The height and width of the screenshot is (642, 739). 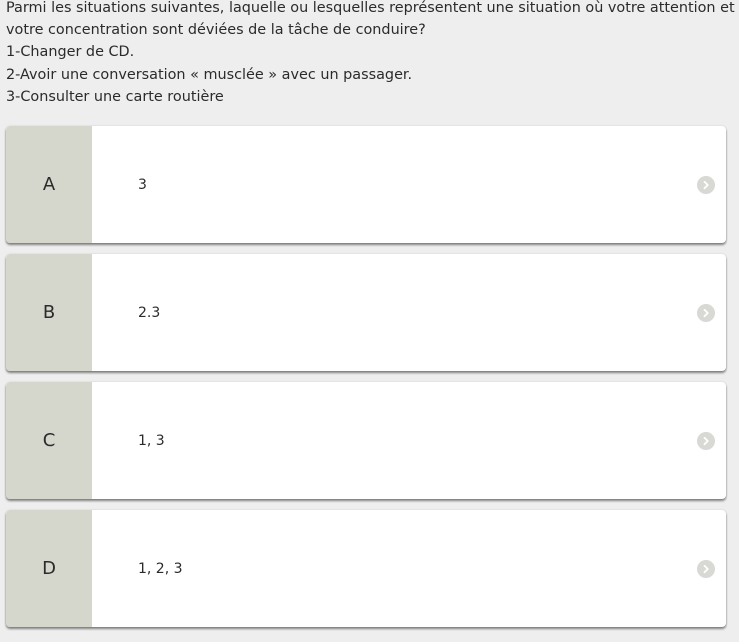 What do you see at coordinates (151, 440) in the screenshot?
I see `answer-text: 1, 3` at bounding box center [151, 440].